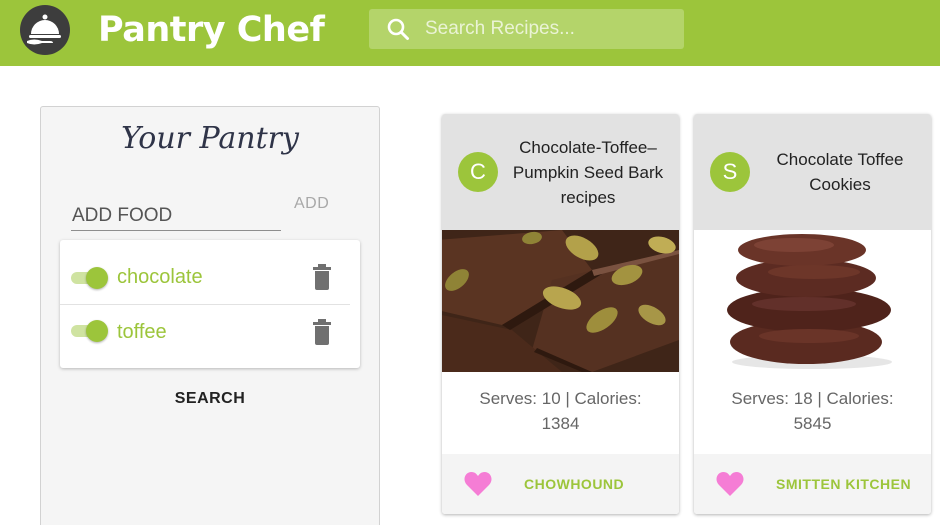  Describe the element at coordinates (574, 484) in the screenshot. I see `source-link: CHOWHOUND` at that location.